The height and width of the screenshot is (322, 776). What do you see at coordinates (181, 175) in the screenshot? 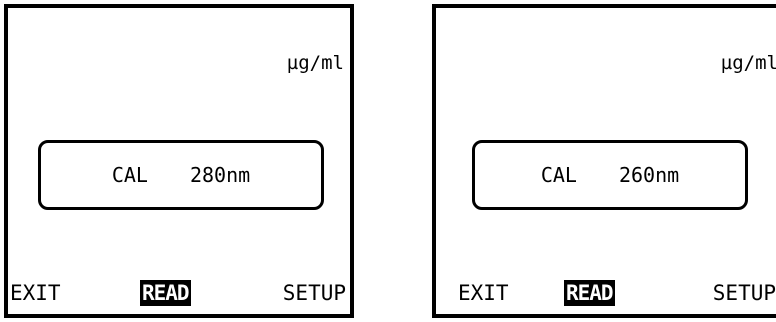
I see `calibration-panel: CAL 280nm` at bounding box center [181, 175].